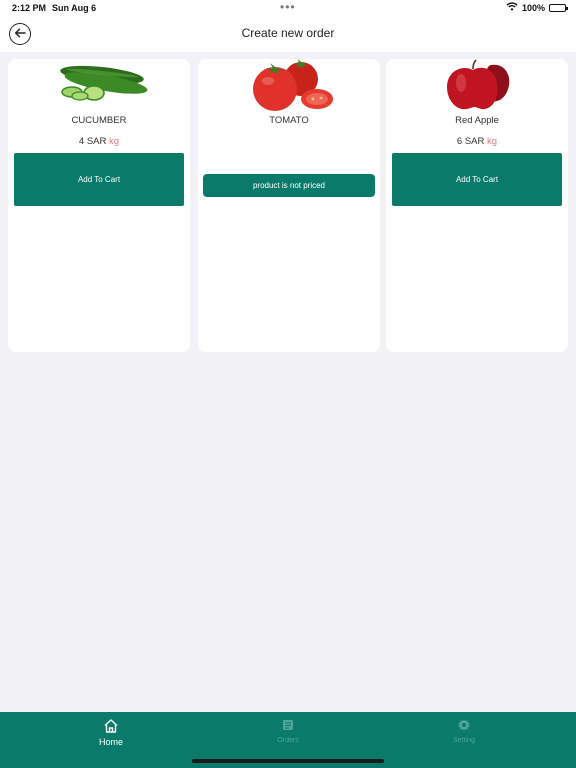 This screenshot has height=768, width=576. I want to click on tab-orders: Orders, so click(288, 738).